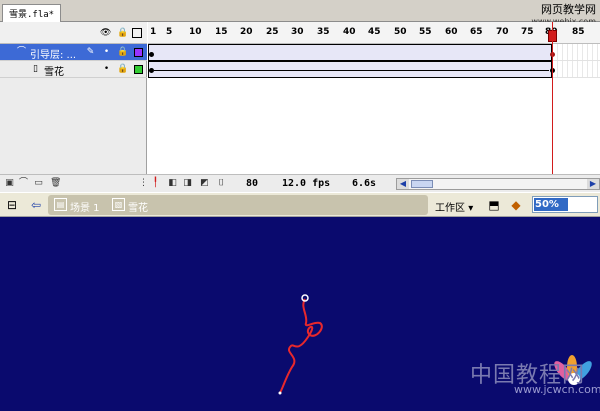  I want to click on timeline-status-bar: ▣ ⌒ ▭ 🗑 ⋮ ╿ ◧ ◨ ◩ ⌷ 80 12.0 fps 6.6s ◀ ▶, so click(300, 183).